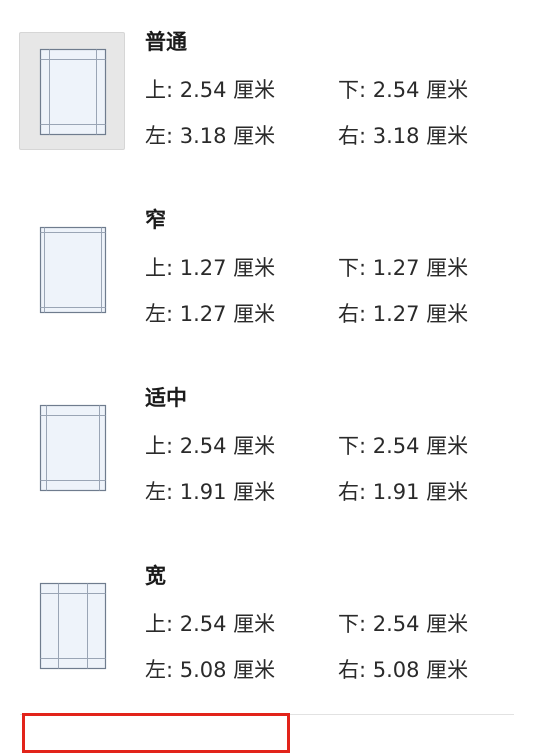 The height and width of the screenshot is (753, 534). What do you see at coordinates (156, 733) in the screenshot?
I see `custom-margins-highlight` at bounding box center [156, 733].